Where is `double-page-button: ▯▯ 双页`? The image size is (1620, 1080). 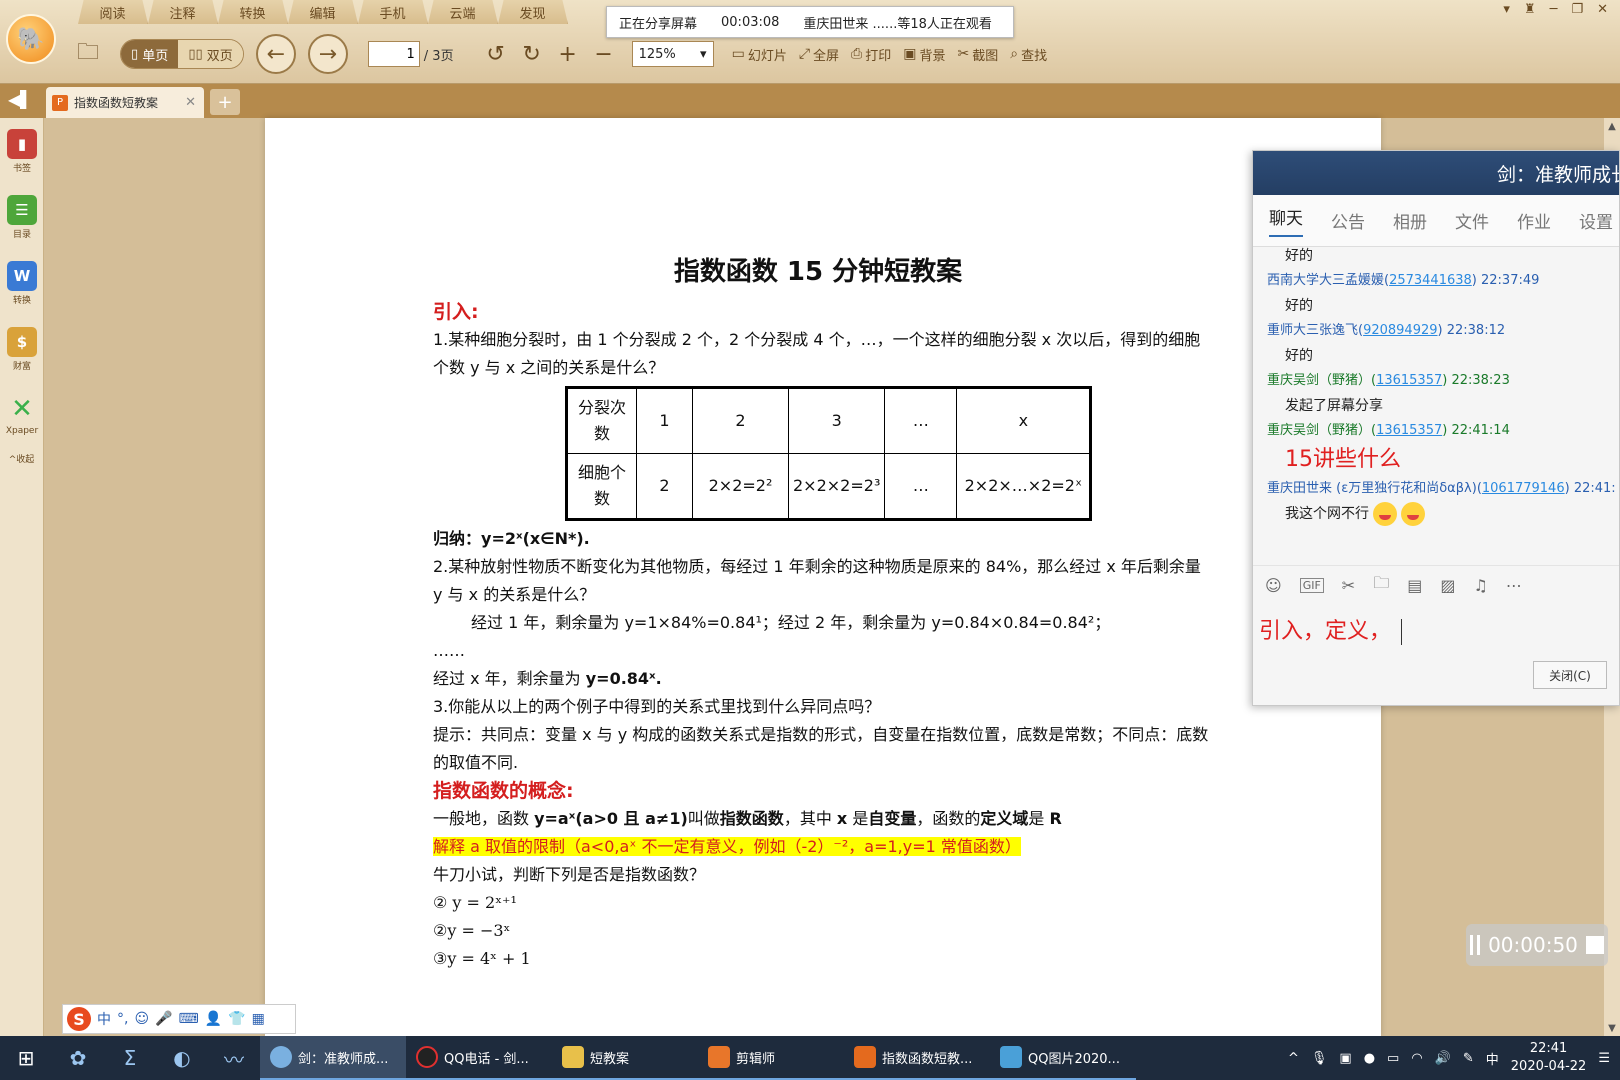
double-page-button: ▯▯ 双页 is located at coordinates (210, 54).